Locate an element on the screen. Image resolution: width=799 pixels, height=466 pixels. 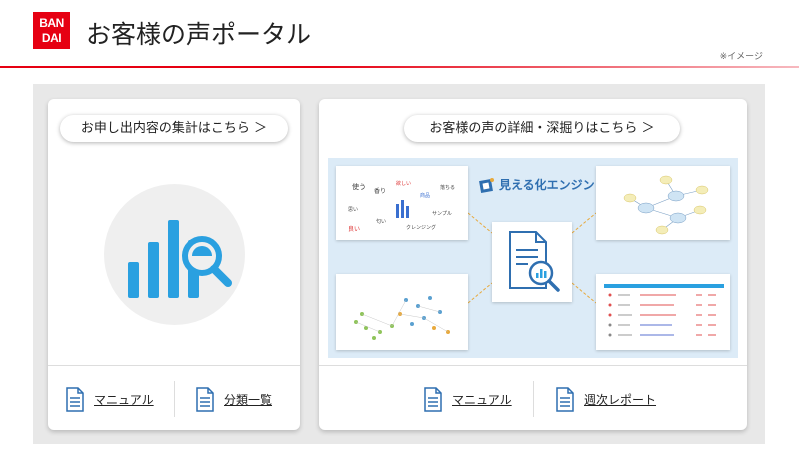
summary-link-button: お申し出内容の集計はこちら ＞ is located at coordinates (174, 128).